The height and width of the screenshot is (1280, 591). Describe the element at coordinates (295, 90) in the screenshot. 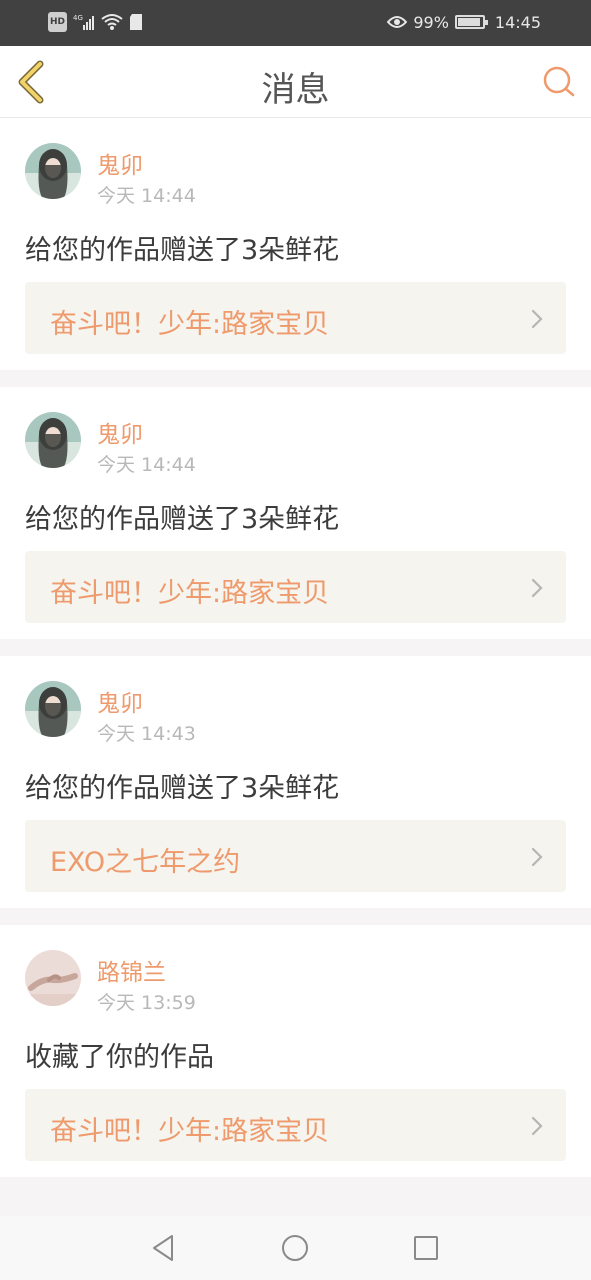

I see `page-title: 消息` at that location.